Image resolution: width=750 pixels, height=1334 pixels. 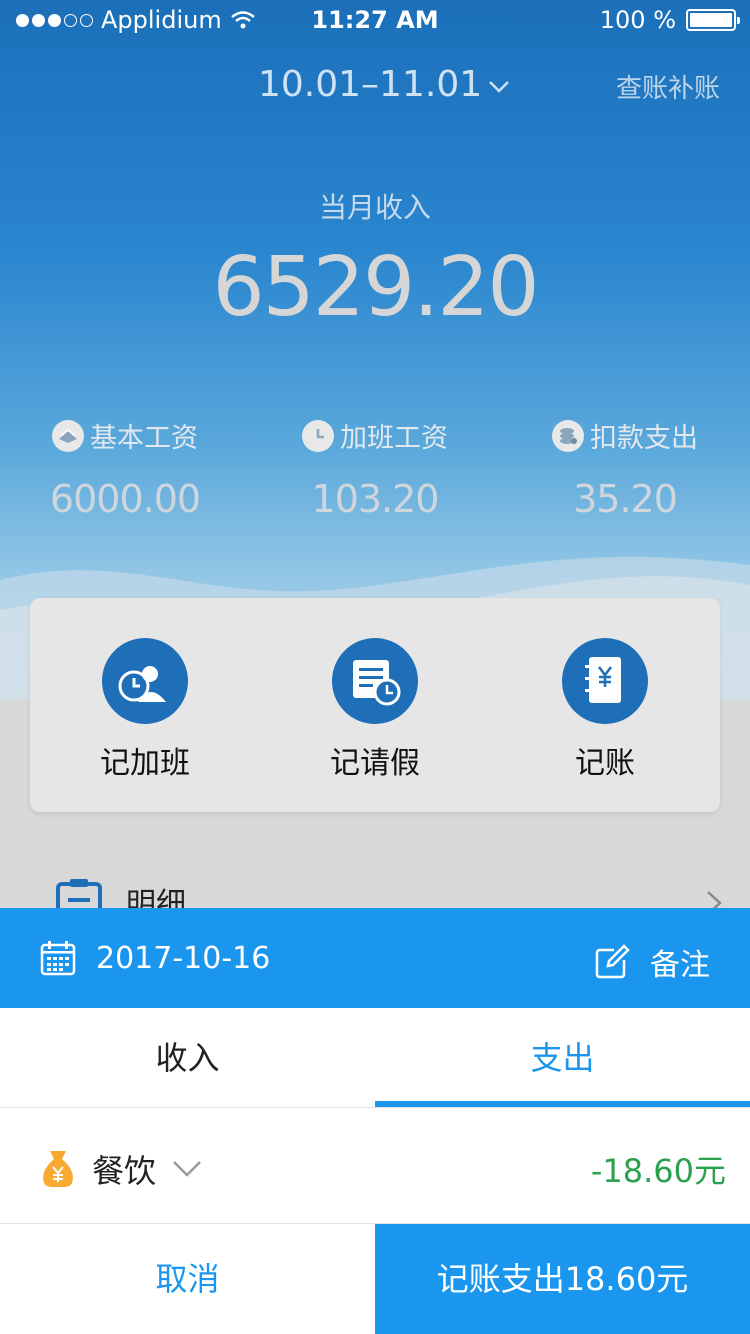 I want to click on category-label: 餐饮, so click(x=124, y=1171).